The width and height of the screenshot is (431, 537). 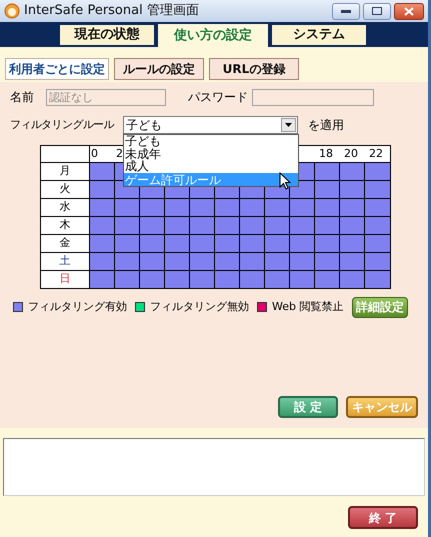 What do you see at coordinates (63, 124) in the screenshot?
I see `rule-label: フィルタリングルール` at bounding box center [63, 124].